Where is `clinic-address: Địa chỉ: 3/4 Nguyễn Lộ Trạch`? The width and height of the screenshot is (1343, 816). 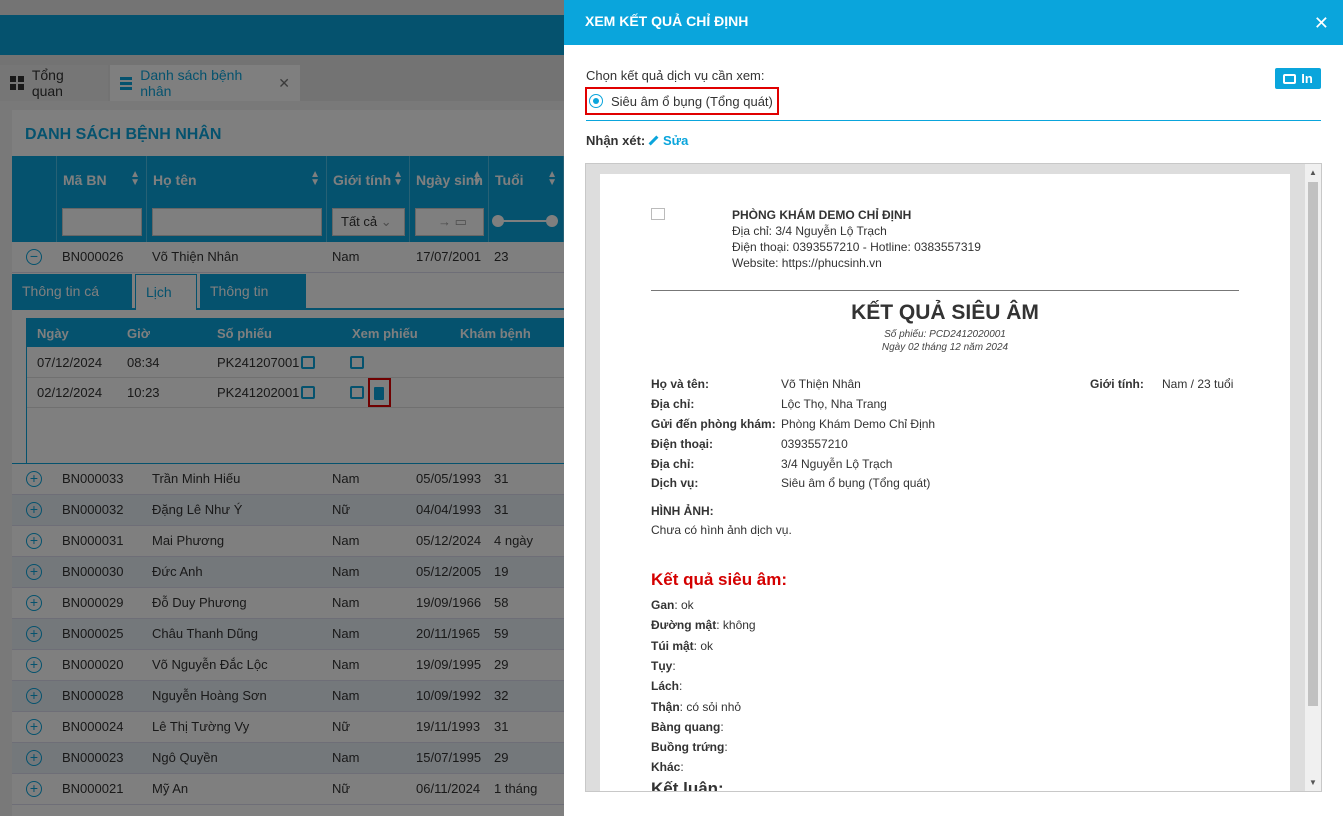 clinic-address: Địa chỉ: 3/4 Nguyễn Lộ Trạch is located at coordinates (809, 231).